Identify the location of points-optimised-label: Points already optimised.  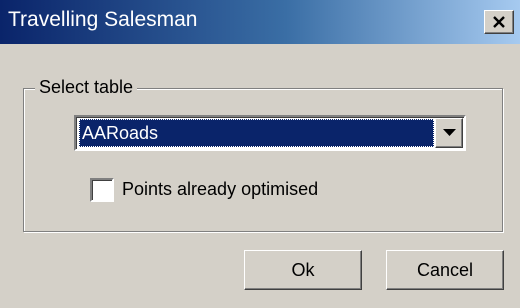
(220, 189).